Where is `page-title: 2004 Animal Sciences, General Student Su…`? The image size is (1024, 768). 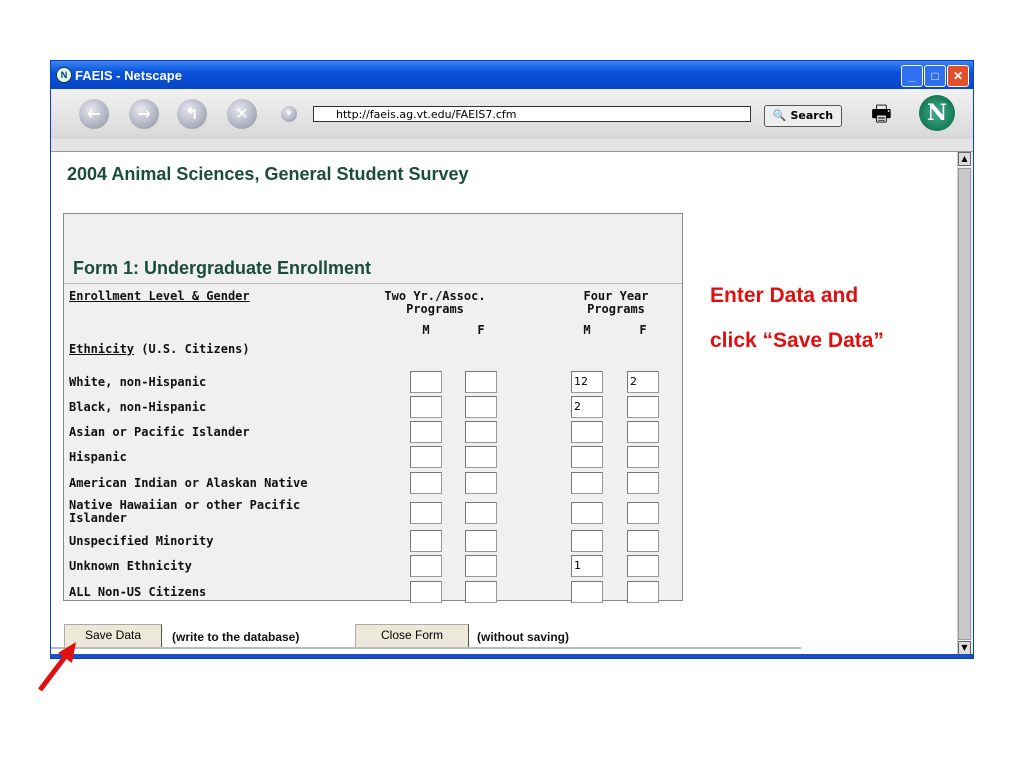
page-title: 2004 Animal Sciences, General Student Su… is located at coordinates (268, 174).